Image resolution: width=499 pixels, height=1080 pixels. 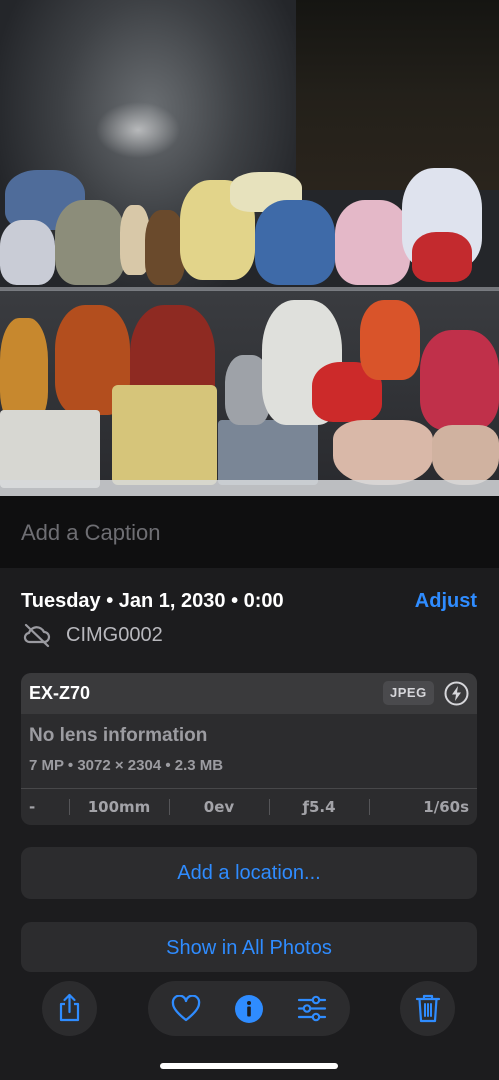 What do you see at coordinates (126, 765) in the screenshot?
I see `image-specs: 7 MP • 3072 × 2304 • 2.3 MB` at bounding box center [126, 765].